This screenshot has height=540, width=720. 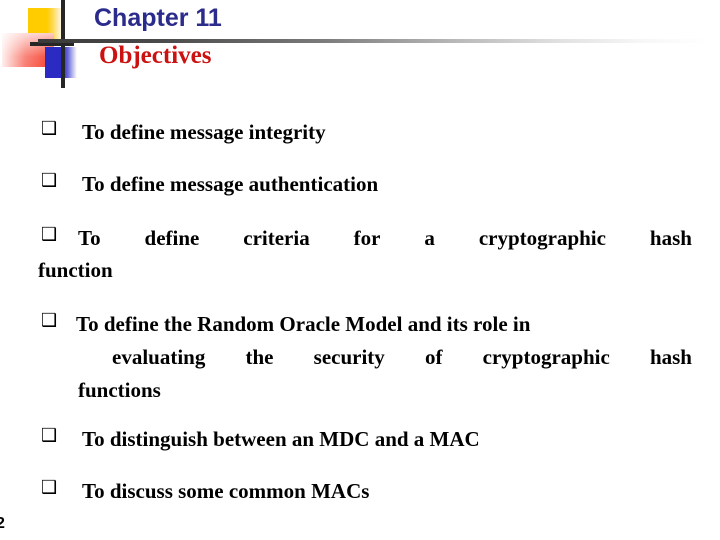 I want to click on word: for, so click(x=367, y=238).